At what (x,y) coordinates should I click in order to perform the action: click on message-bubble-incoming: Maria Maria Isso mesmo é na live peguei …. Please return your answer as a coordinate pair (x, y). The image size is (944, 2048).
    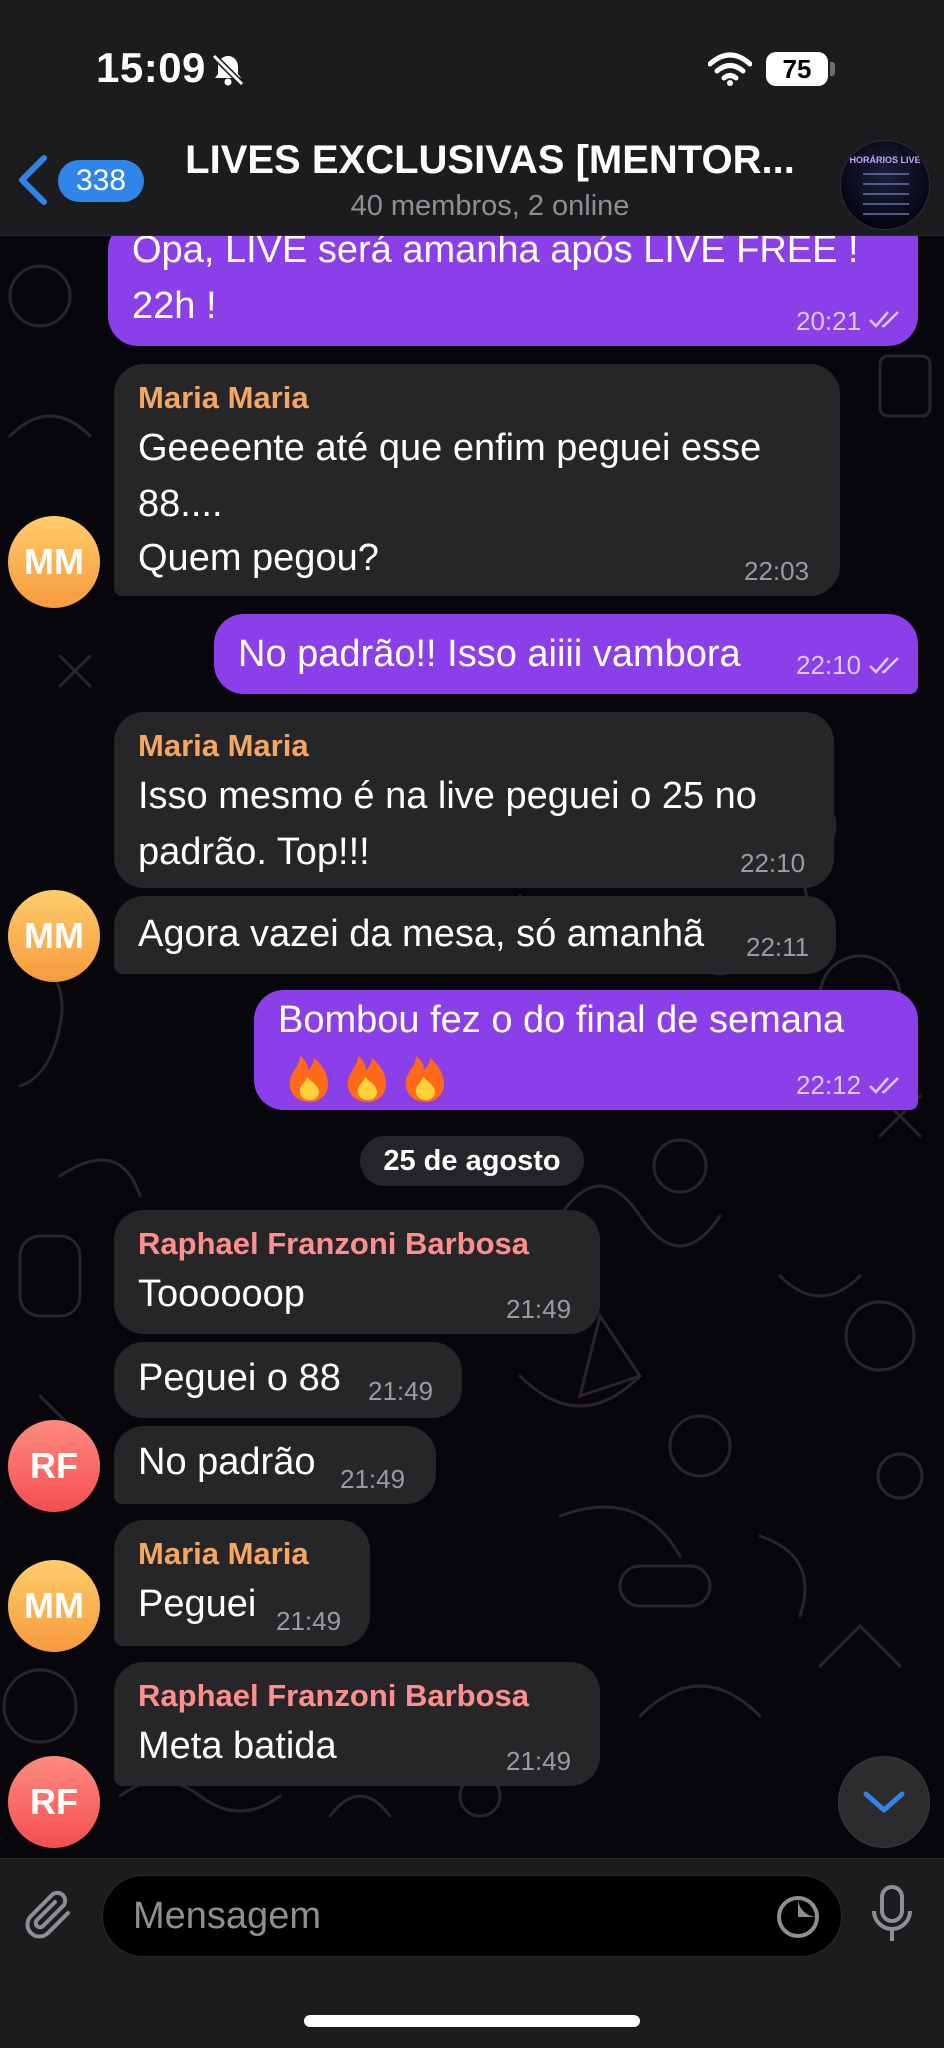
    Looking at the image, I should click on (474, 800).